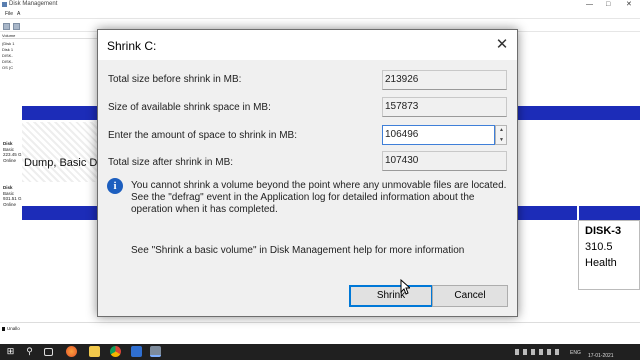 The width and height of the screenshot is (640, 360). I want to click on info-icon: i, so click(115, 186).